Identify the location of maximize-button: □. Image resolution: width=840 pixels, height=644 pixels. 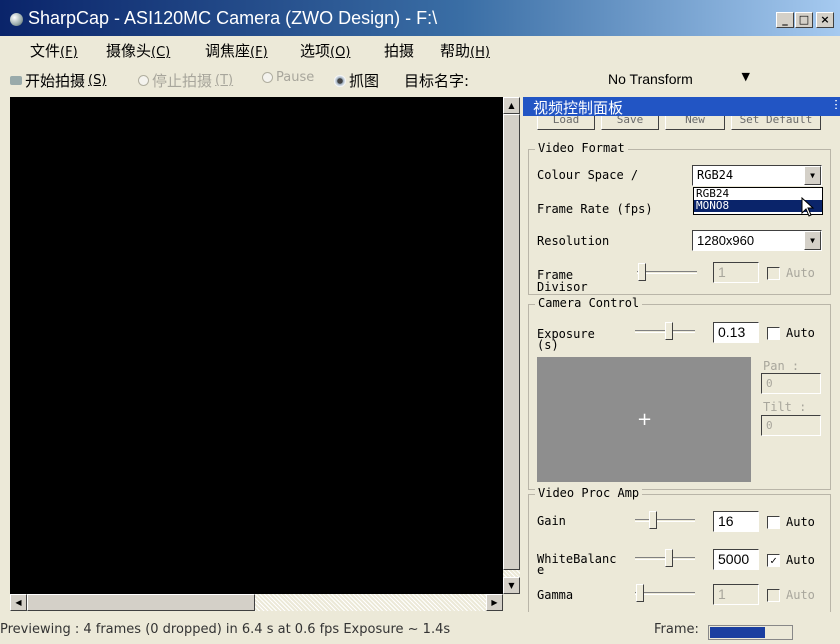
(804, 20).